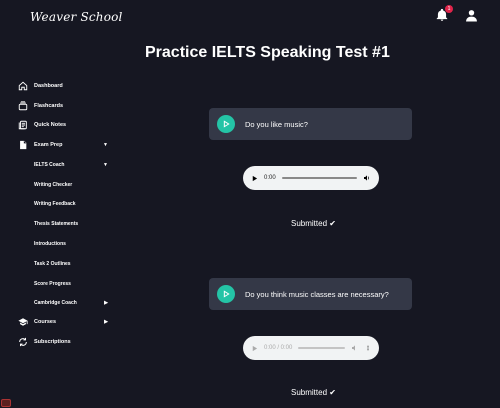 The width and height of the screenshot is (500, 408). Describe the element at coordinates (278, 348) in the screenshot. I see `audio-time: 0:00 / 0:00` at that location.